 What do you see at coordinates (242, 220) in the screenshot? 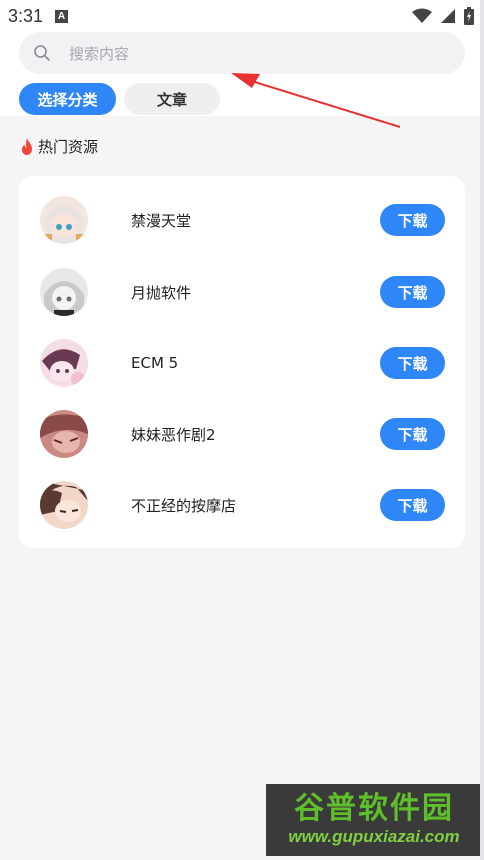
I see `list-item: 禁漫天堂 下载` at bounding box center [242, 220].